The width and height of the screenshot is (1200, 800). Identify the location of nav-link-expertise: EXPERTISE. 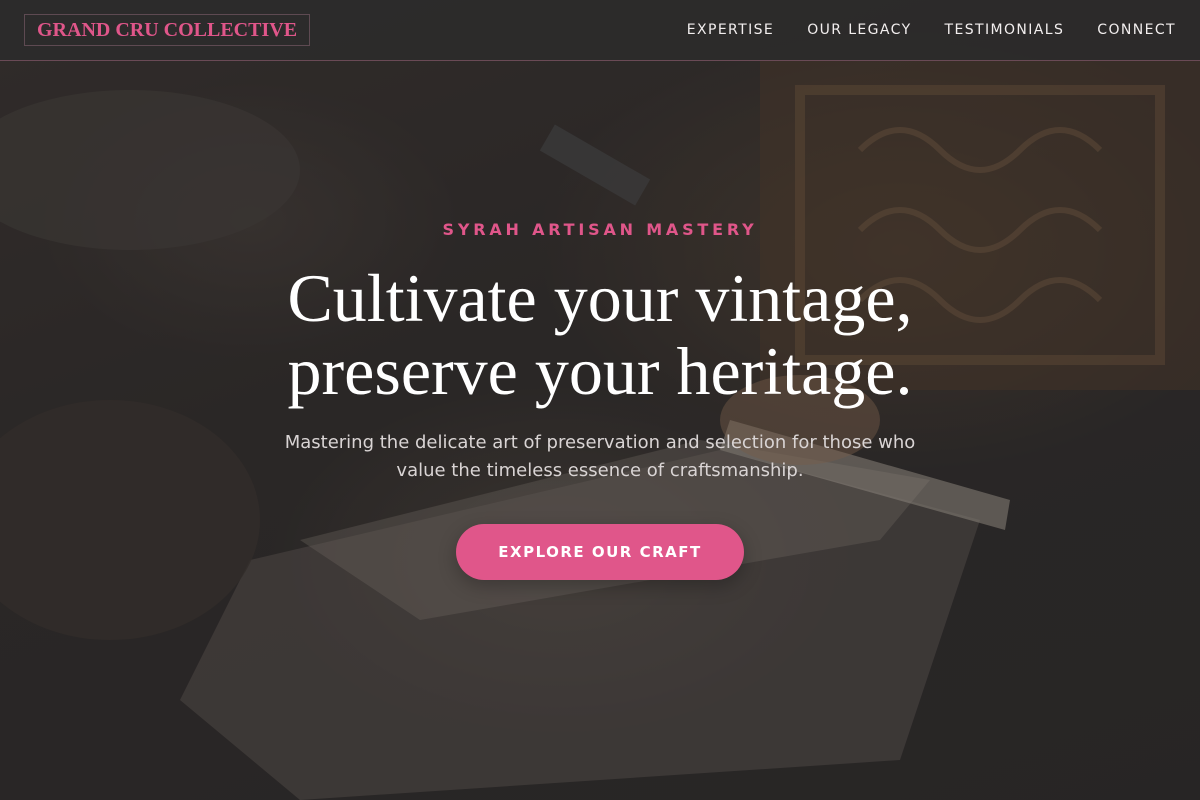
(730, 30).